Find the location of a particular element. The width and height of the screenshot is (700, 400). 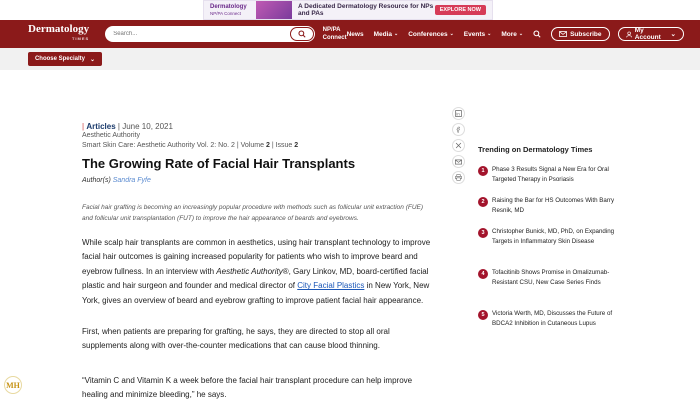

svg-text: in is located at coordinates (458, 114).